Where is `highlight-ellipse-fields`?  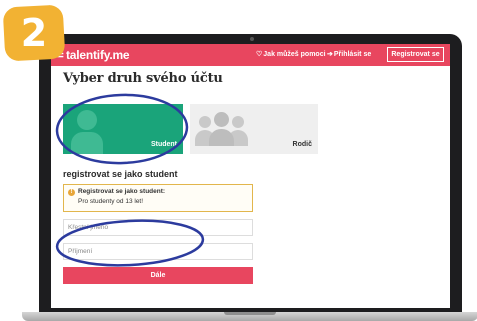 highlight-ellipse-fields is located at coordinates (130, 243).